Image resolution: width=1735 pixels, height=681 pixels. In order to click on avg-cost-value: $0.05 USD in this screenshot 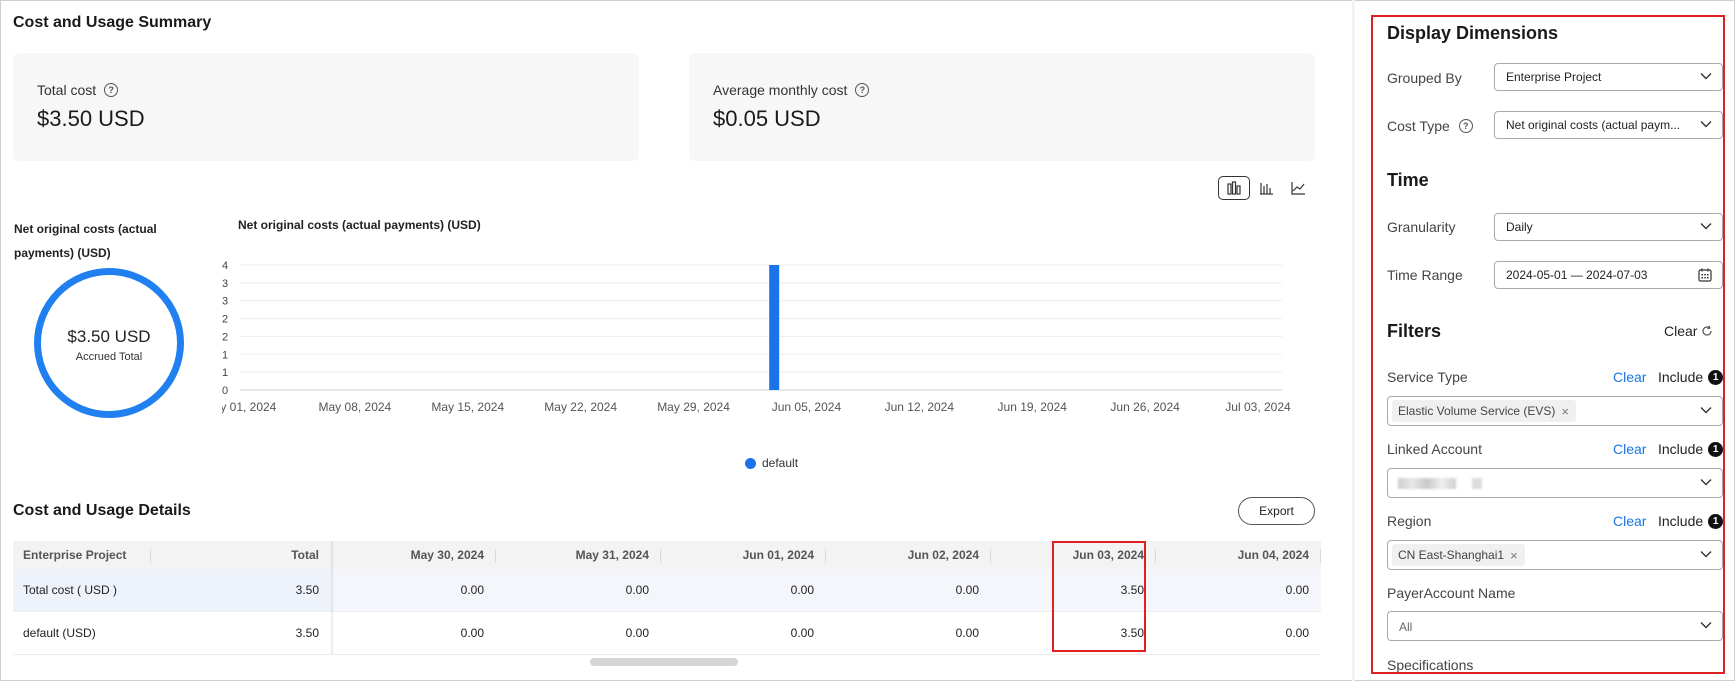, I will do `click(767, 118)`.